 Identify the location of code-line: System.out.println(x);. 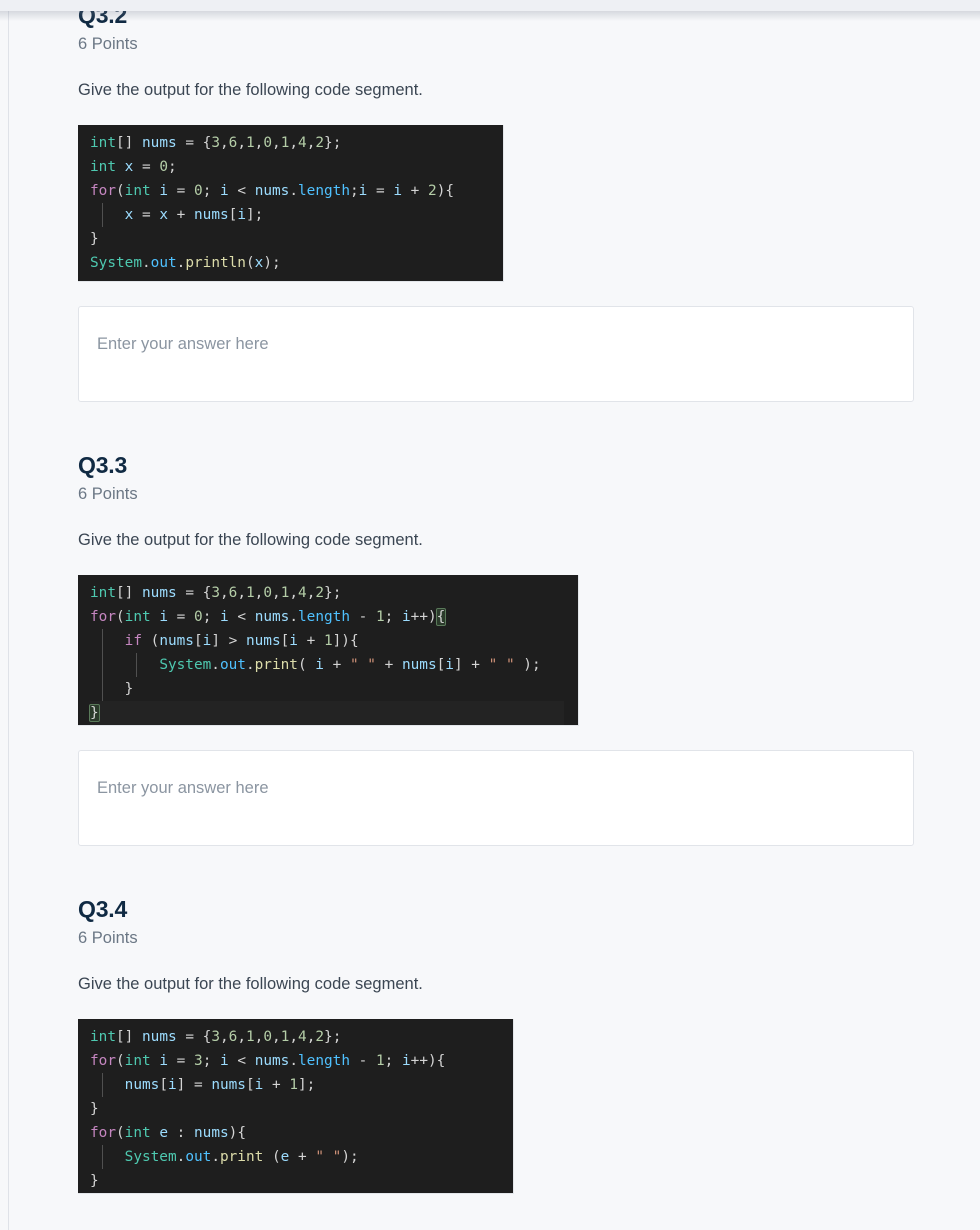
(185, 263).